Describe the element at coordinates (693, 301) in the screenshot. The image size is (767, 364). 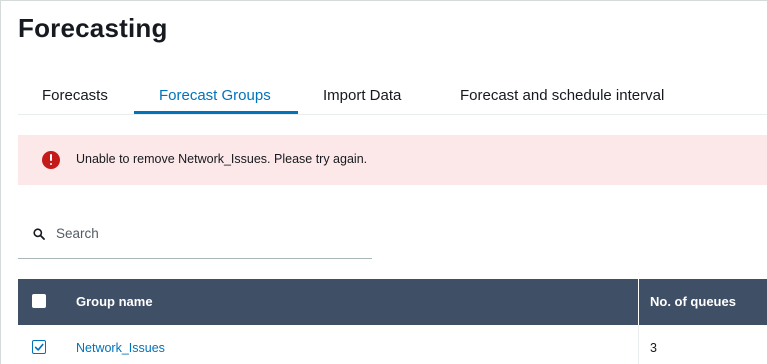
I see `column-header-no-of-queues: No. of queues` at that location.